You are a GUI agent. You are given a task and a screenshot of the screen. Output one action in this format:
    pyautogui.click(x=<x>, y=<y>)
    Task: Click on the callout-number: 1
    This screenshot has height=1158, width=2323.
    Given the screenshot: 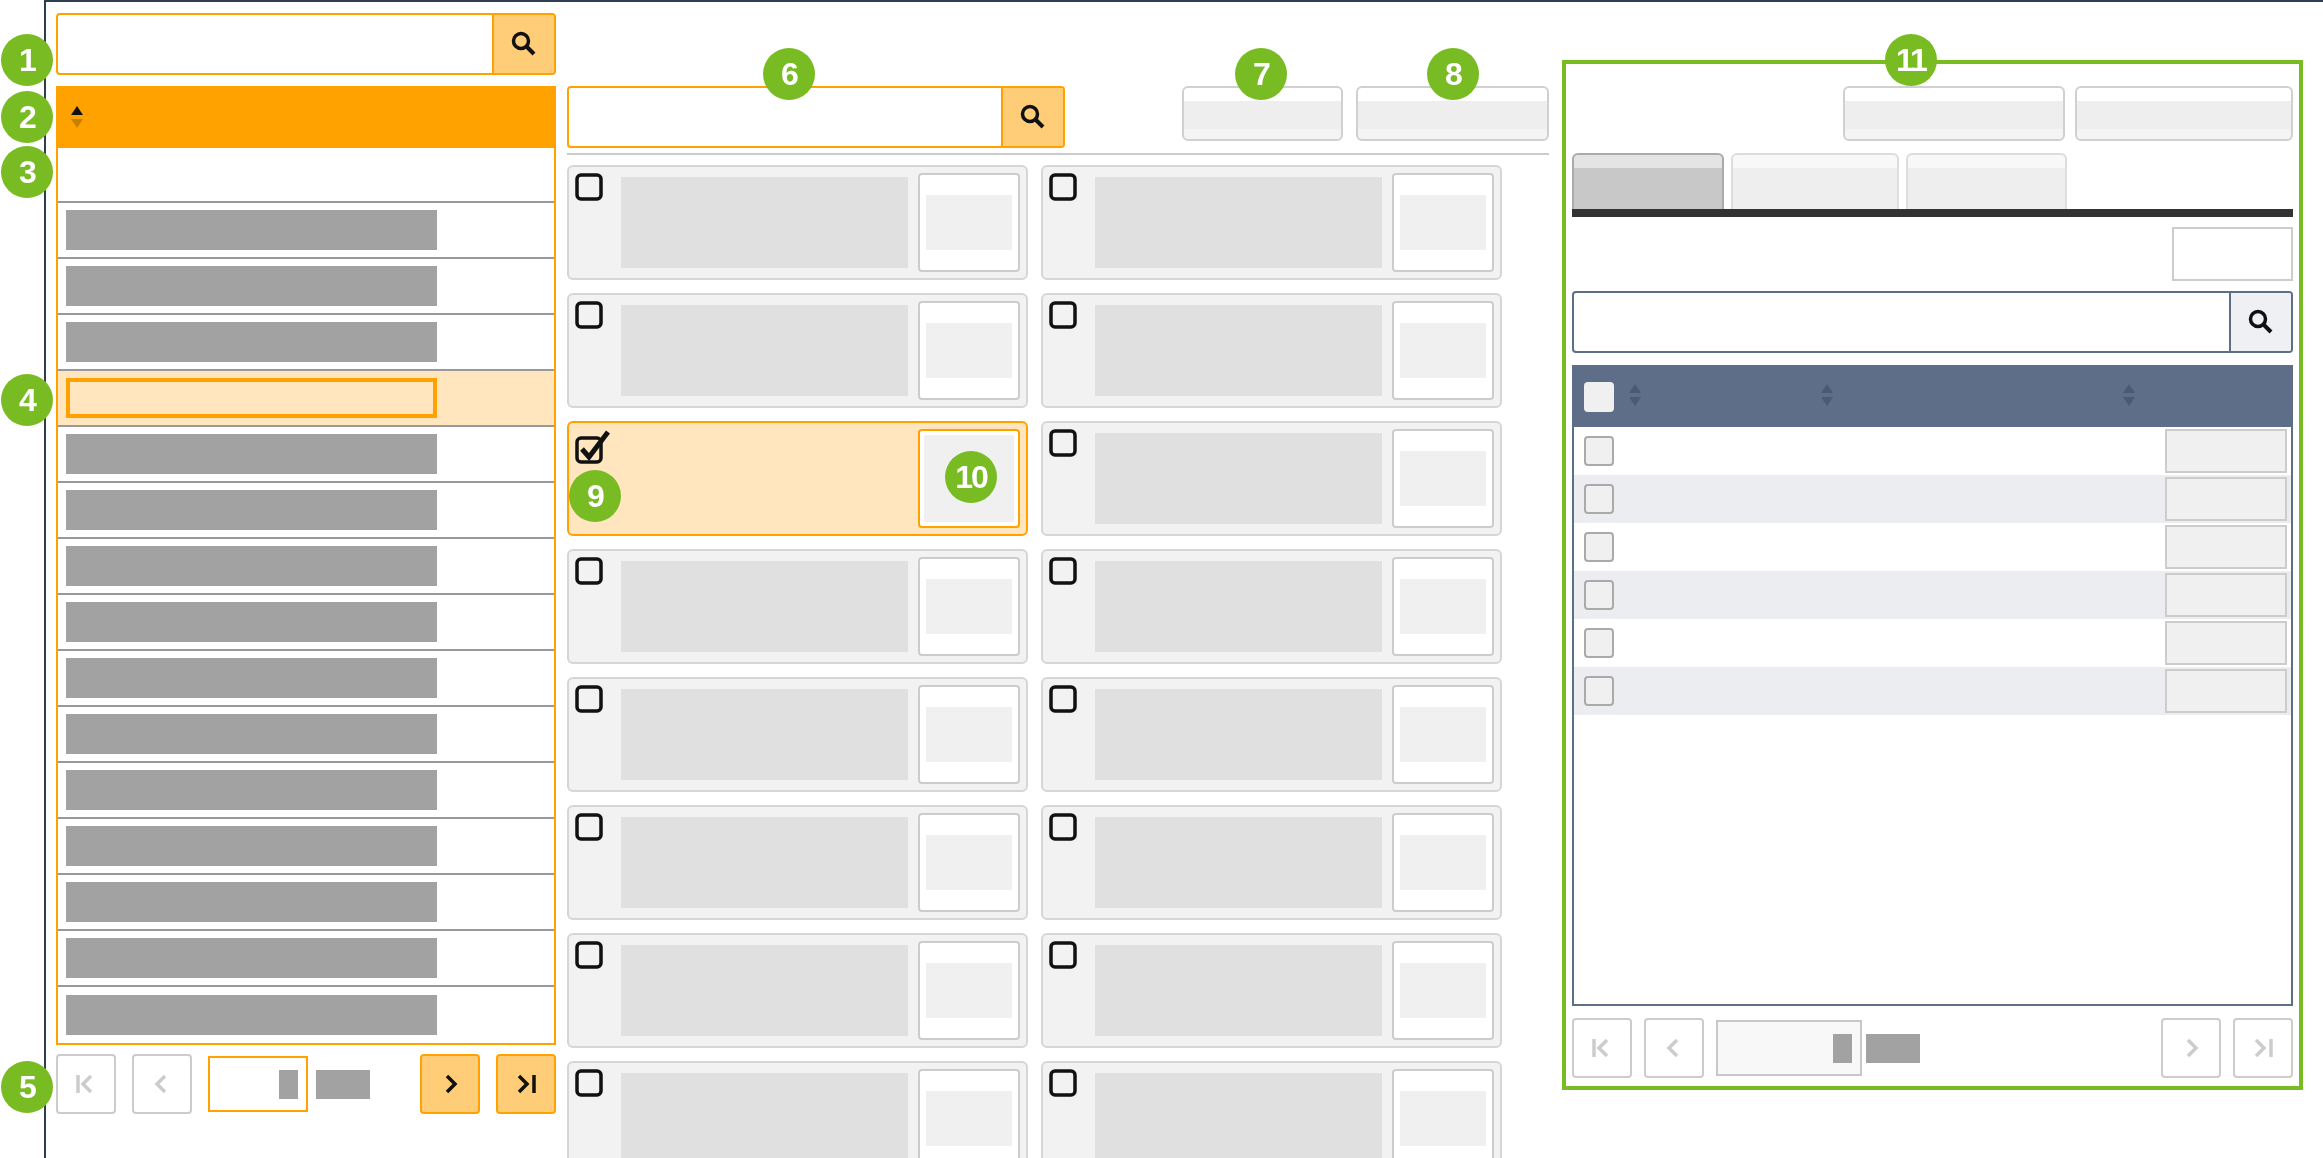 What is the action you would take?
    pyautogui.click(x=27, y=60)
    